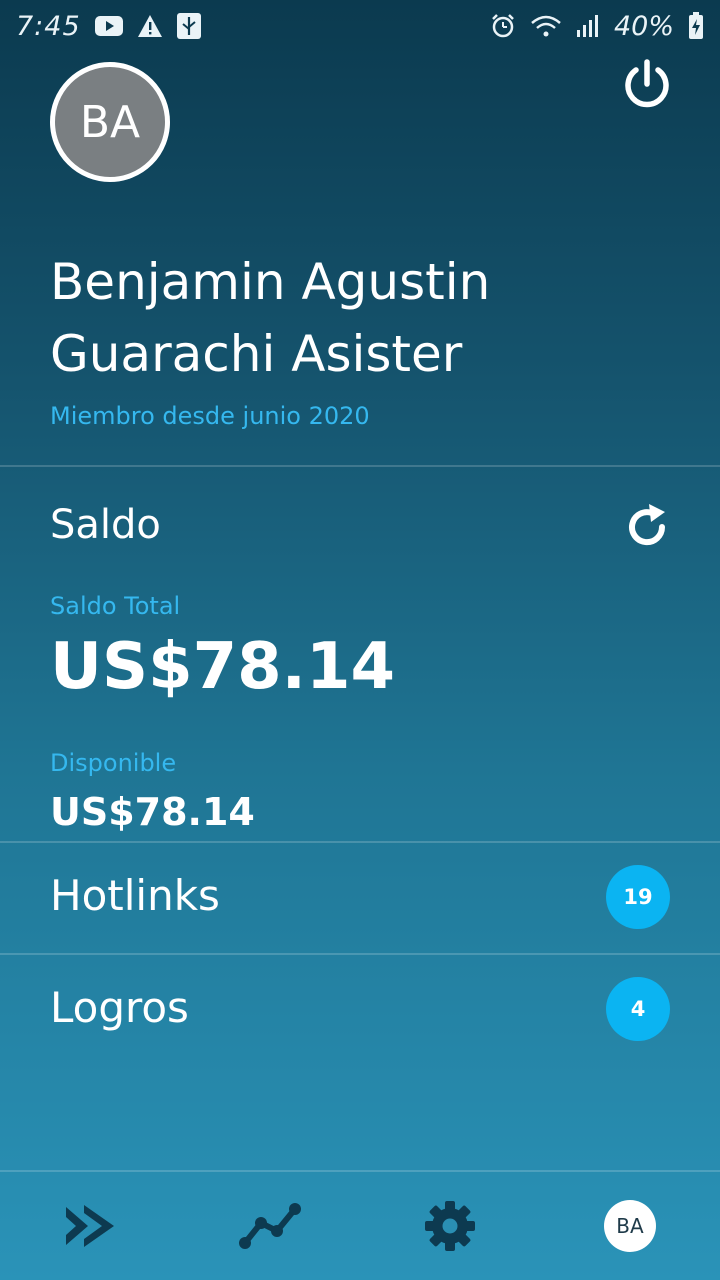 This screenshot has height=1280, width=720. Describe the element at coordinates (360, 26) in the screenshot. I see `status-bar: 7:45 40%` at that location.